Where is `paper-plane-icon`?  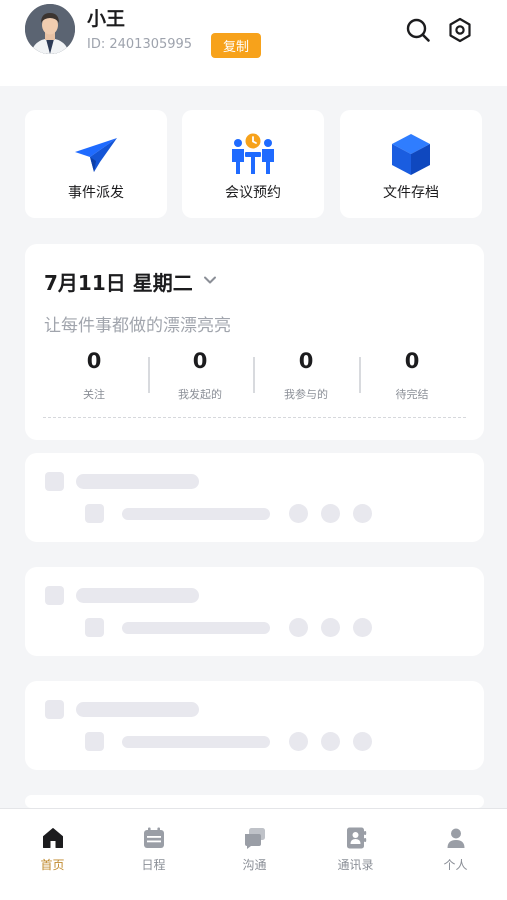 paper-plane-icon is located at coordinates (96, 155).